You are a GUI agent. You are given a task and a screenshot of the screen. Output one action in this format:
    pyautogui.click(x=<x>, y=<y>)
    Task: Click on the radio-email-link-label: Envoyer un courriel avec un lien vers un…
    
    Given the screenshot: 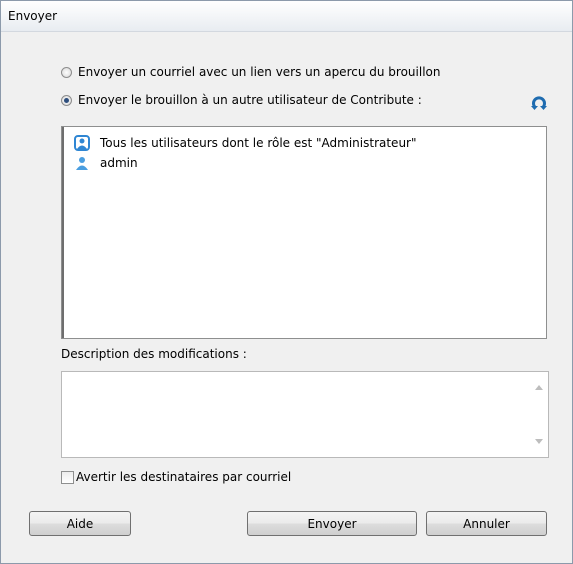 What is the action you would take?
    pyautogui.click(x=259, y=72)
    